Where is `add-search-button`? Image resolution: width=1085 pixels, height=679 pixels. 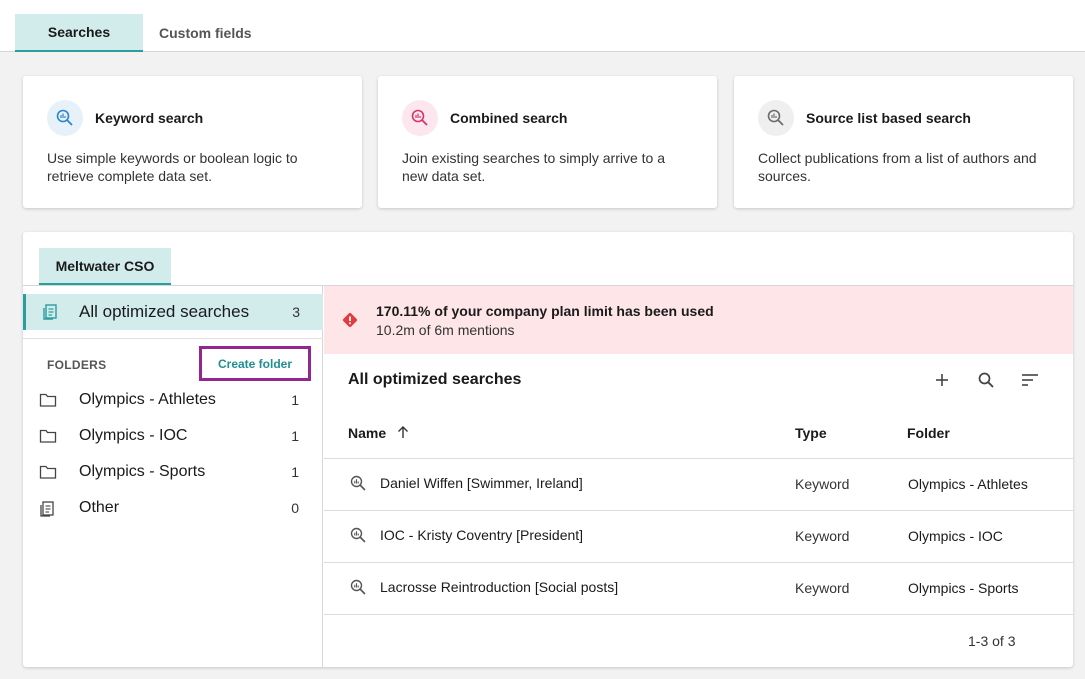
add-search-button is located at coordinates (942, 380).